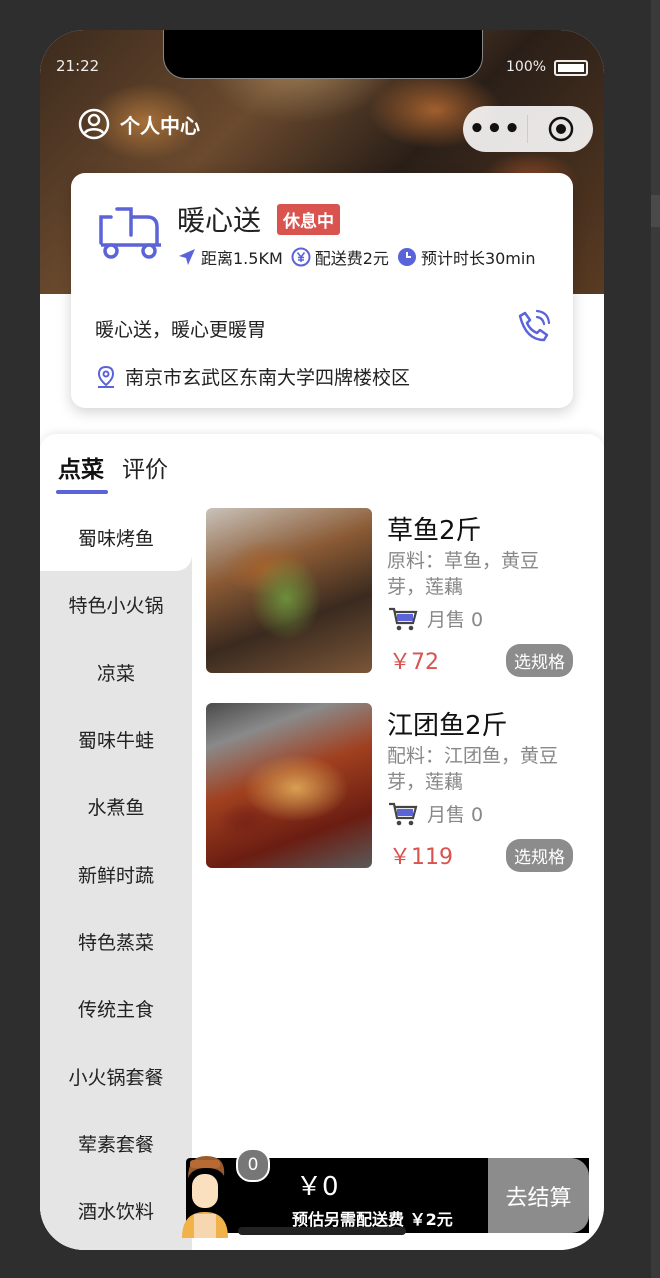 This screenshot has width=660, height=1278. What do you see at coordinates (181, 330) in the screenshot?
I see `shop-slogan: 暖心送，暖心更暖胃` at bounding box center [181, 330].